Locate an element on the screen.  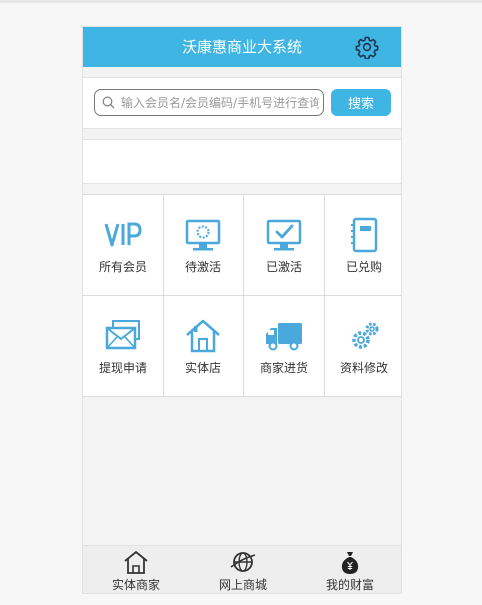
menu-item-label: 已兑购 is located at coordinates (363, 267).